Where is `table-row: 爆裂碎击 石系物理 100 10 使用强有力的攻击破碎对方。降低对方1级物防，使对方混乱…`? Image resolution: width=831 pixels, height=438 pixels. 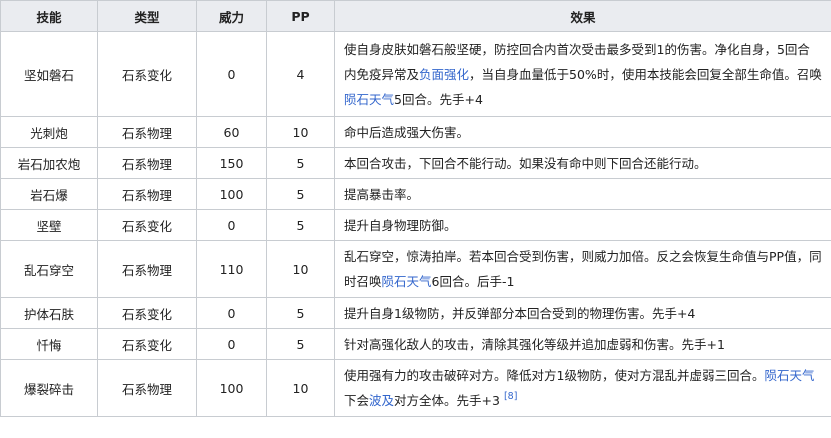
table-row: 爆裂碎击 石系物理 100 10 使用强有力的攻击破碎对方。降低对方1级物防，使对方混乱… is located at coordinates (415, 388).